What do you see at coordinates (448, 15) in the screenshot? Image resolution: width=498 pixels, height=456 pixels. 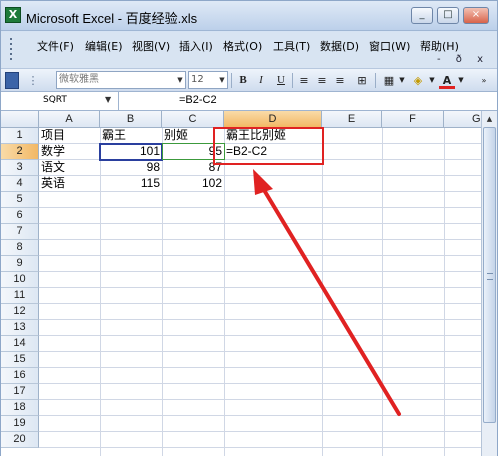 I see `maximize-button: □` at bounding box center [448, 15].